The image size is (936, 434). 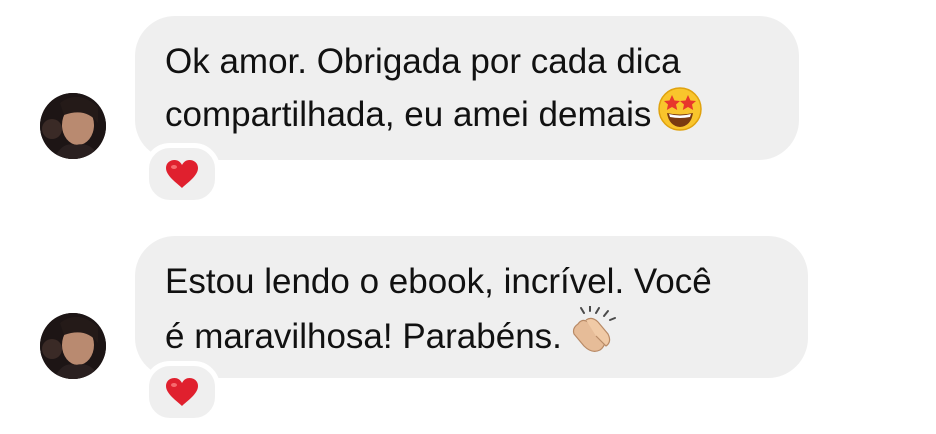 What do you see at coordinates (363, 336) in the screenshot?
I see `message-text-line: é maravilhosa! Parabéns.` at bounding box center [363, 336].